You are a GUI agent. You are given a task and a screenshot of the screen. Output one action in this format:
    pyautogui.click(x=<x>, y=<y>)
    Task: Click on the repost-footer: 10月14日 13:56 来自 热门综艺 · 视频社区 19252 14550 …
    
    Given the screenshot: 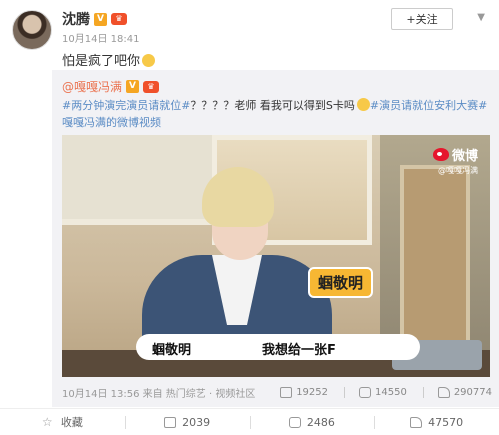 What is the action you would take?
    pyautogui.click(x=277, y=392)
    